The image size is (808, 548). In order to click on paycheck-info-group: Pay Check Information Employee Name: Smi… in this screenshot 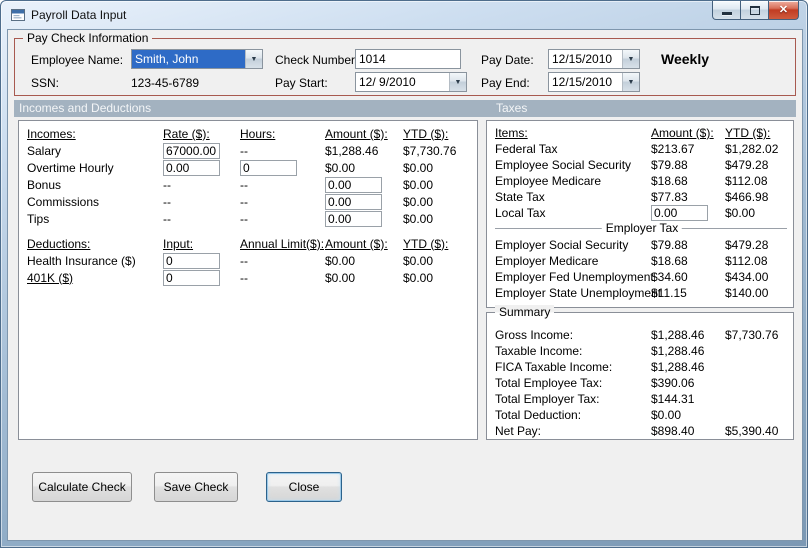, I will do `click(405, 63)`.